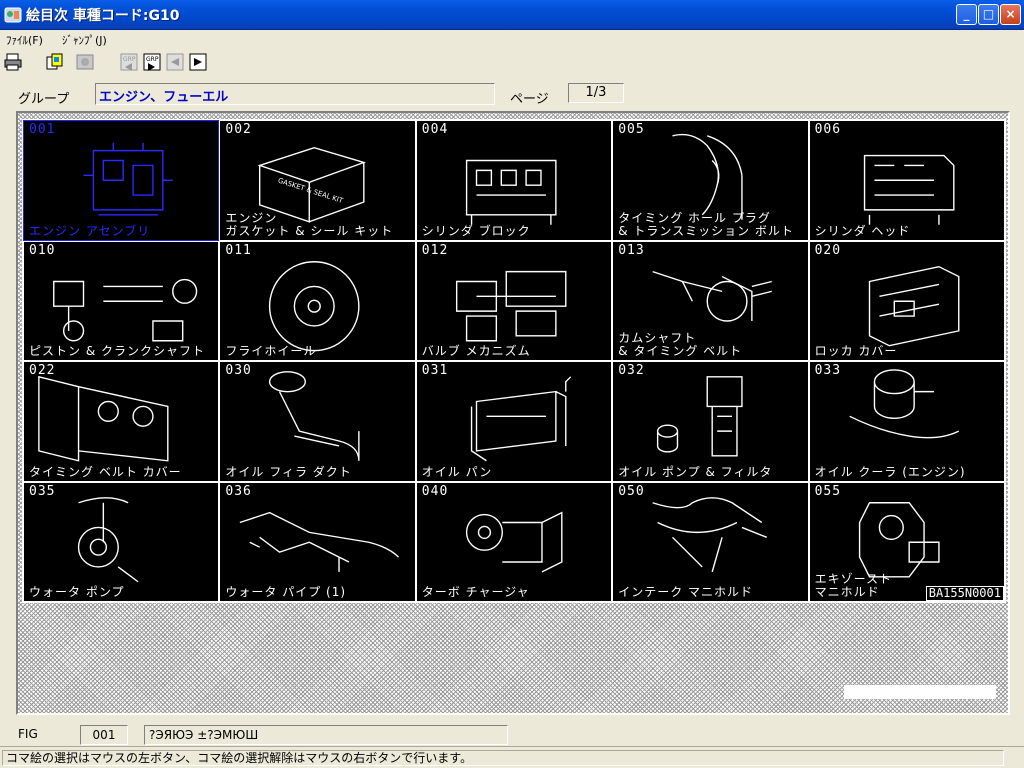 This screenshot has height=768, width=1024. Describe the element at coordinates (856, 351) in the screenshot. I see `figure-caption: ロッカ カバー` at that location.